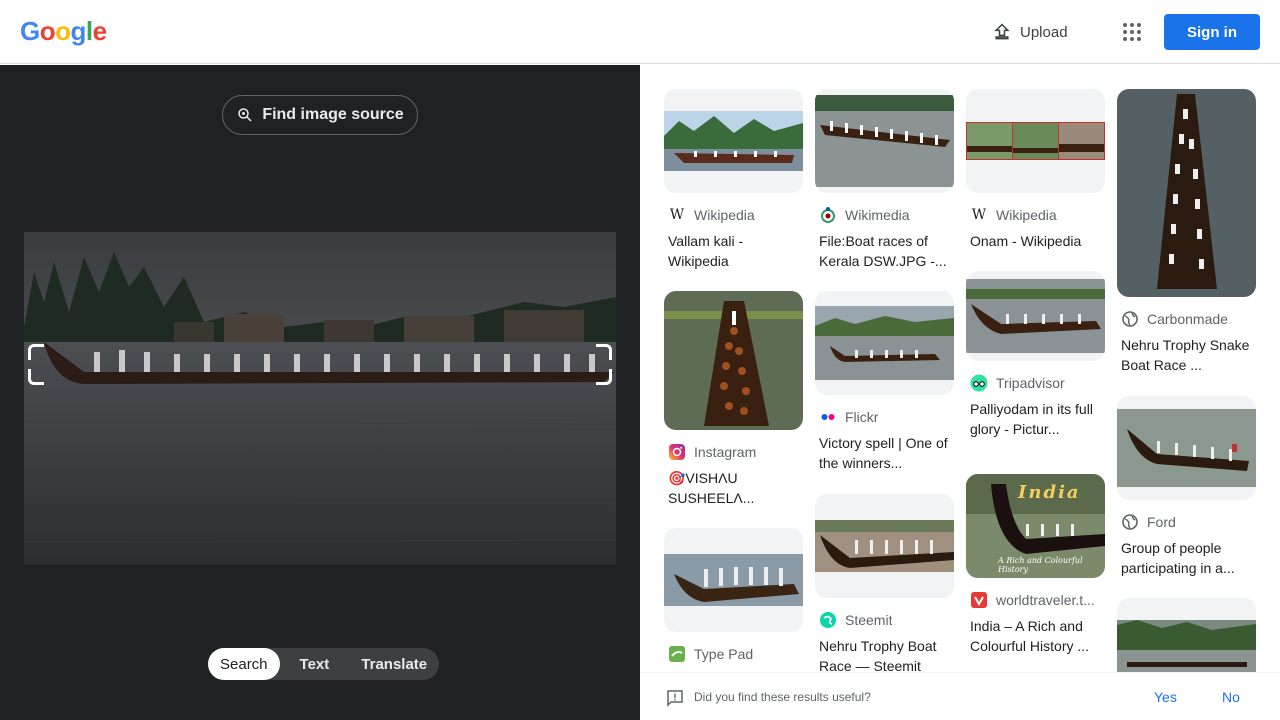 This screenshot has height=720, width=1280. Describe the element at coordinates (89, 31) in the screenshot. I see `logo-letter: l` at that location.